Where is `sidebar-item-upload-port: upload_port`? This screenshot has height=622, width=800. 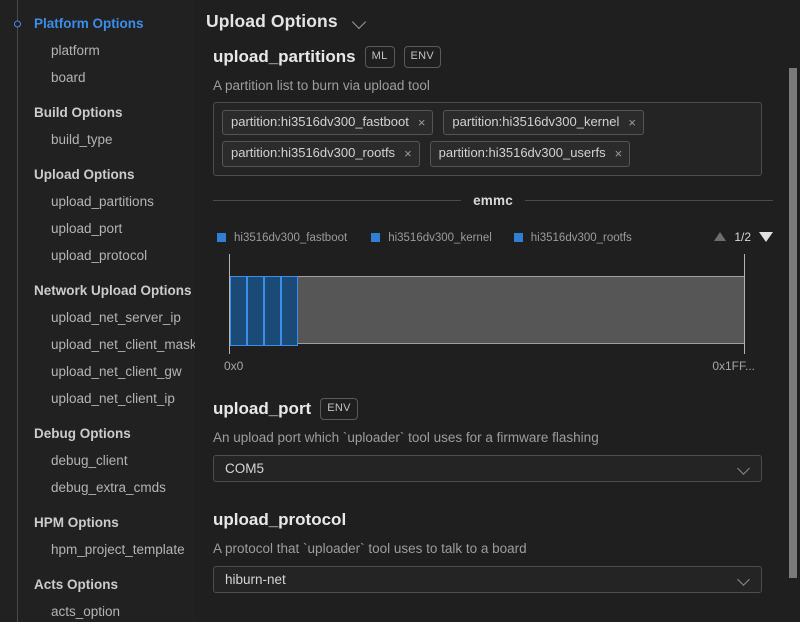 sidebar-item-upload-port: upload_port is located at coordinates (97, 228).